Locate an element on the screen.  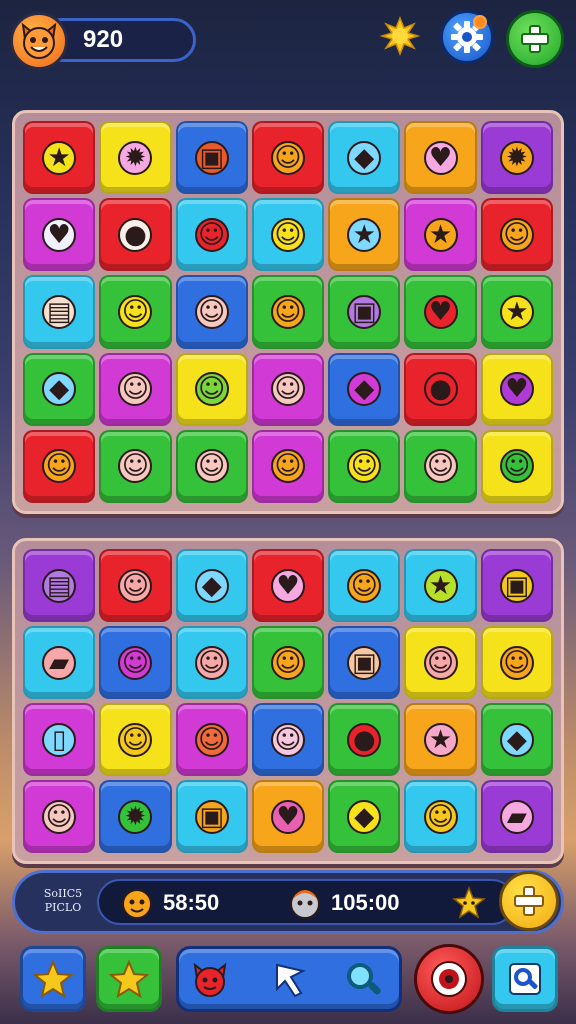
board-bottom-tile: ● is located at coordinates (364, 739).